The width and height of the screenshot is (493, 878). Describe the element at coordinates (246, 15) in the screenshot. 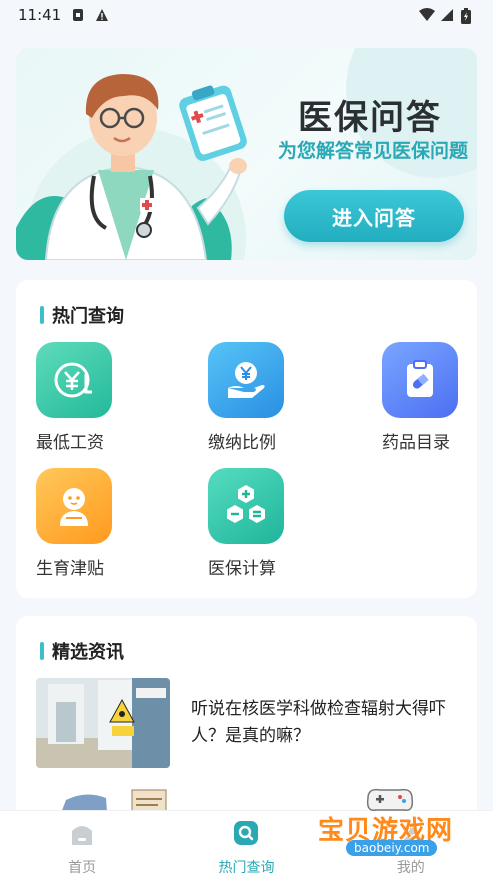

I see `status-bar: 11:41` at that location.